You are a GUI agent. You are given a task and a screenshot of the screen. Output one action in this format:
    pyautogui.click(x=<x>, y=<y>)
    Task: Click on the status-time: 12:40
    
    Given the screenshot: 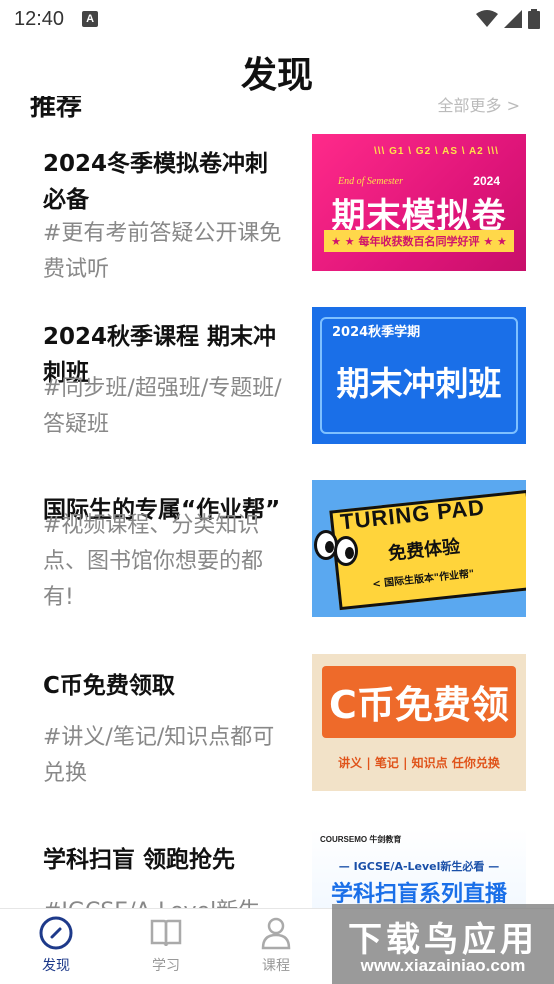 What is the action you would take?
    pyautogui.click(x=39, y=18)
    